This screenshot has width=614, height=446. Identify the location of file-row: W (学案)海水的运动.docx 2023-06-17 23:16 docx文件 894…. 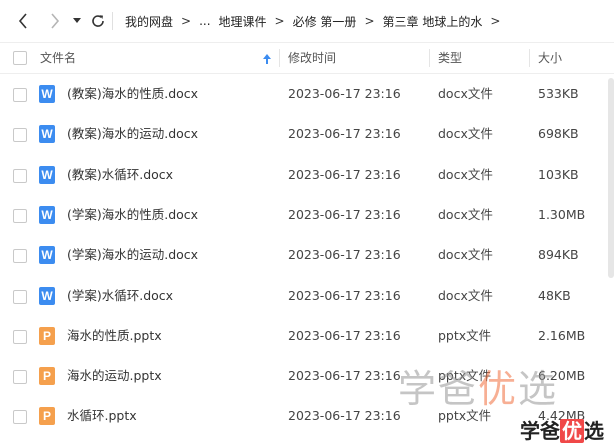
(307, 255).